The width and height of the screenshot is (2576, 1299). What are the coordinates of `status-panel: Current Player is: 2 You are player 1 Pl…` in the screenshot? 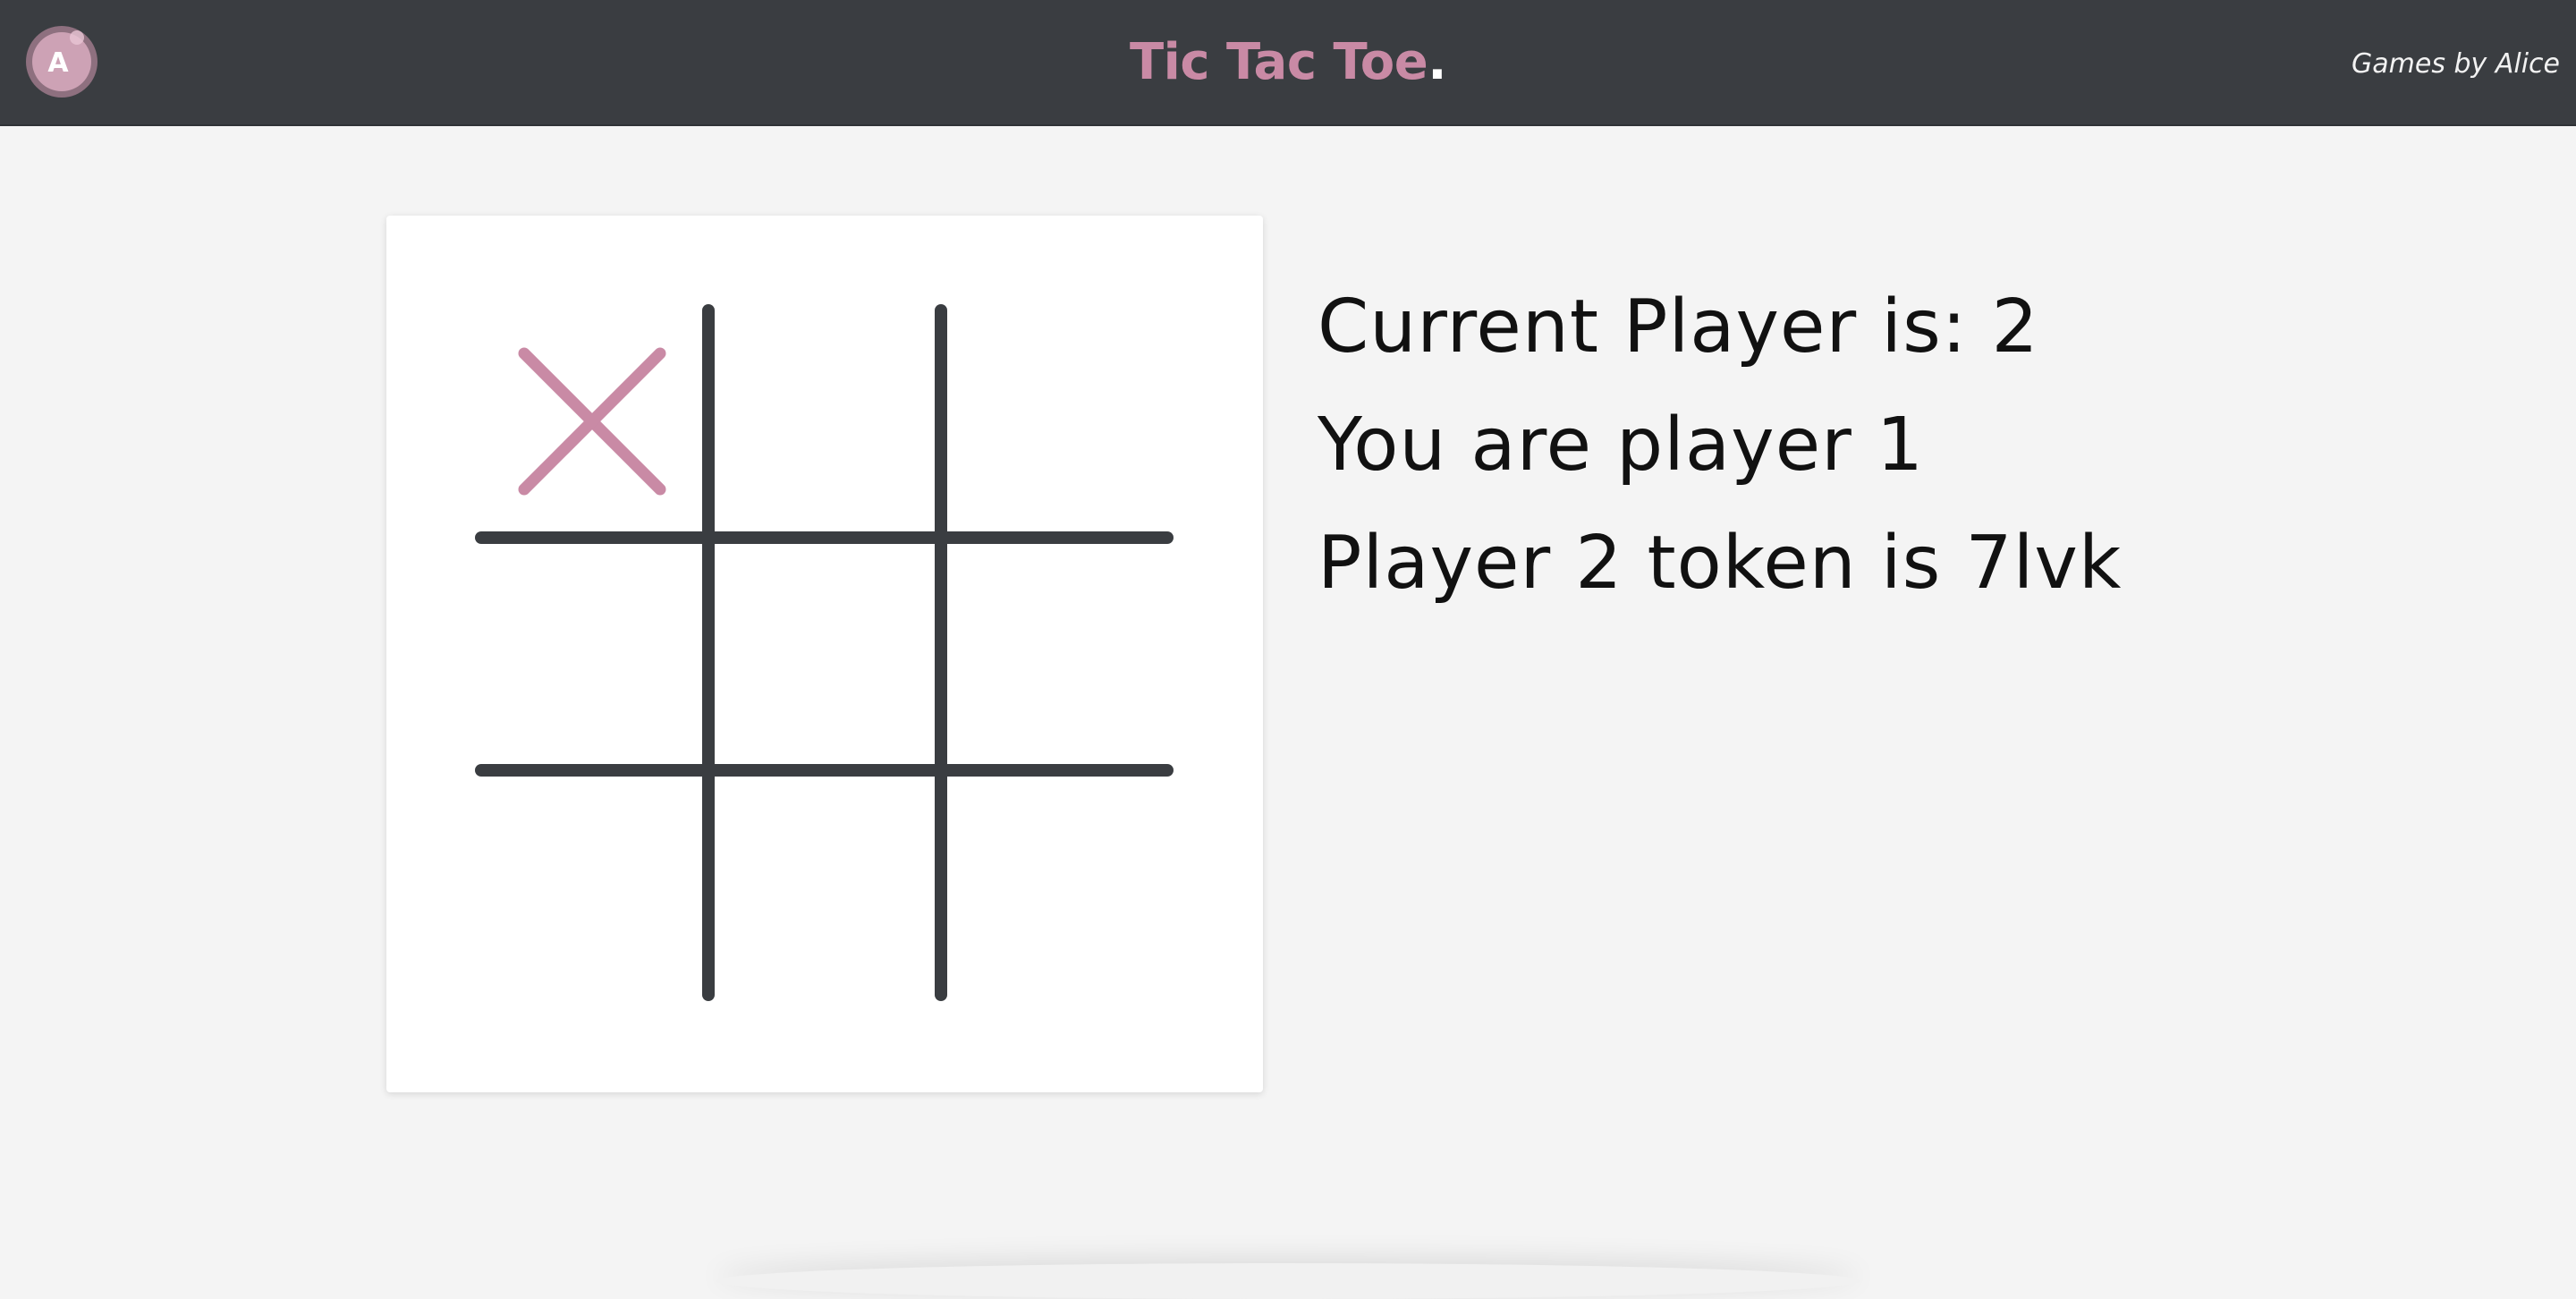 It's located at (1720, 445).